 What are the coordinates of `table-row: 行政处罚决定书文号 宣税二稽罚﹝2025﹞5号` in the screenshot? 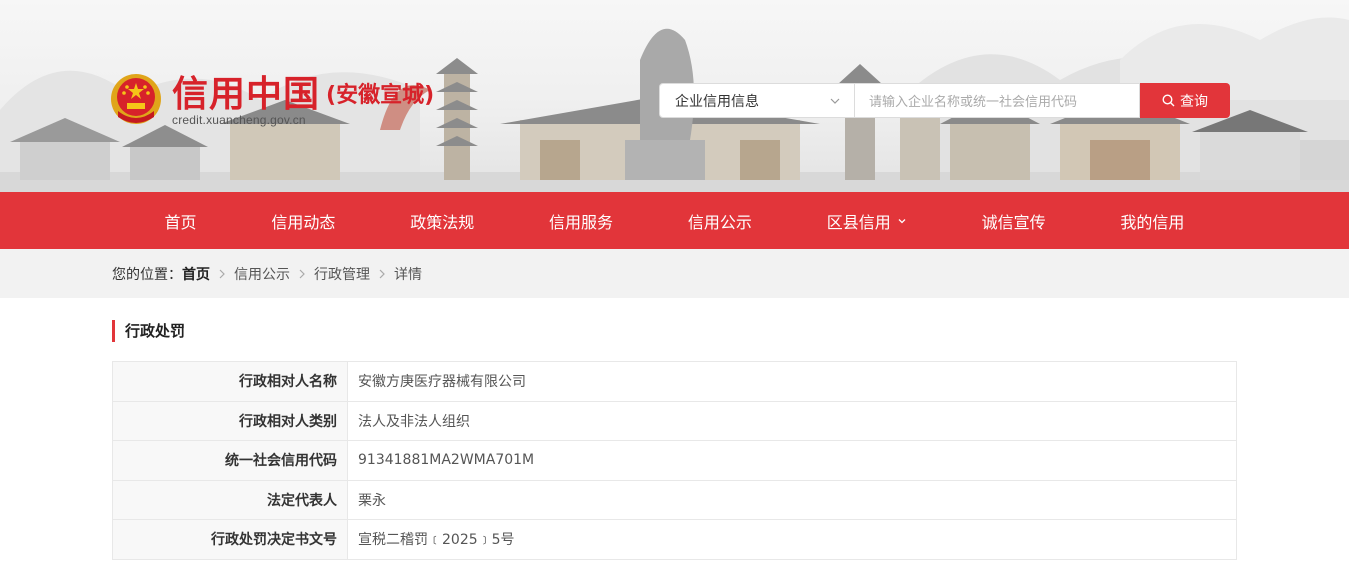 It's located at (674, 539).